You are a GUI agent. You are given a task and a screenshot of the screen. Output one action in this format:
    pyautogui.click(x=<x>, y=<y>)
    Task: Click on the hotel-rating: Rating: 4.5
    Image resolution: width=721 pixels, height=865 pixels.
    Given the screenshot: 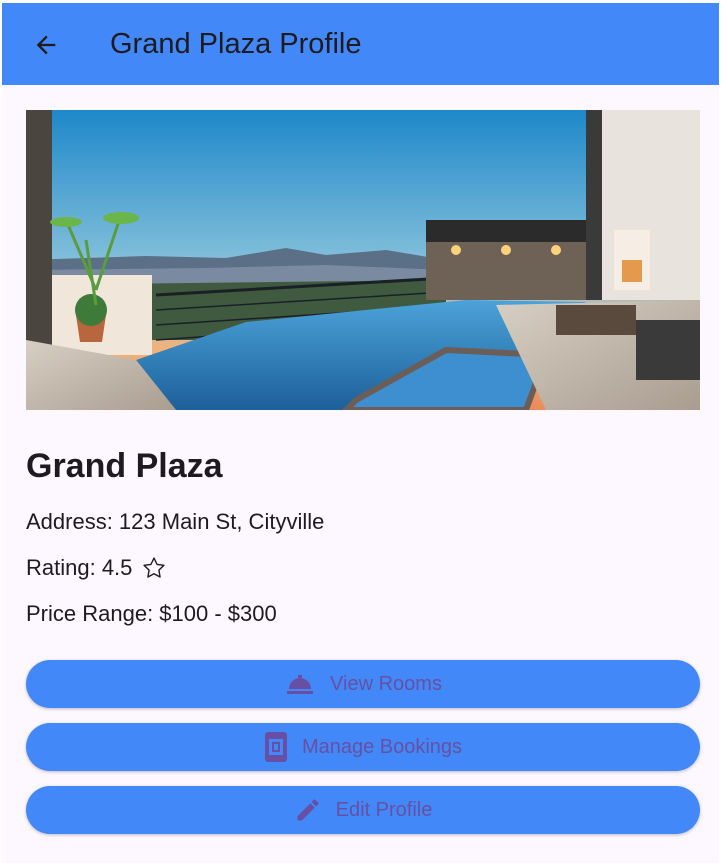 What is the action you would take?
    pyautogui.click(x=79, y=567)
    